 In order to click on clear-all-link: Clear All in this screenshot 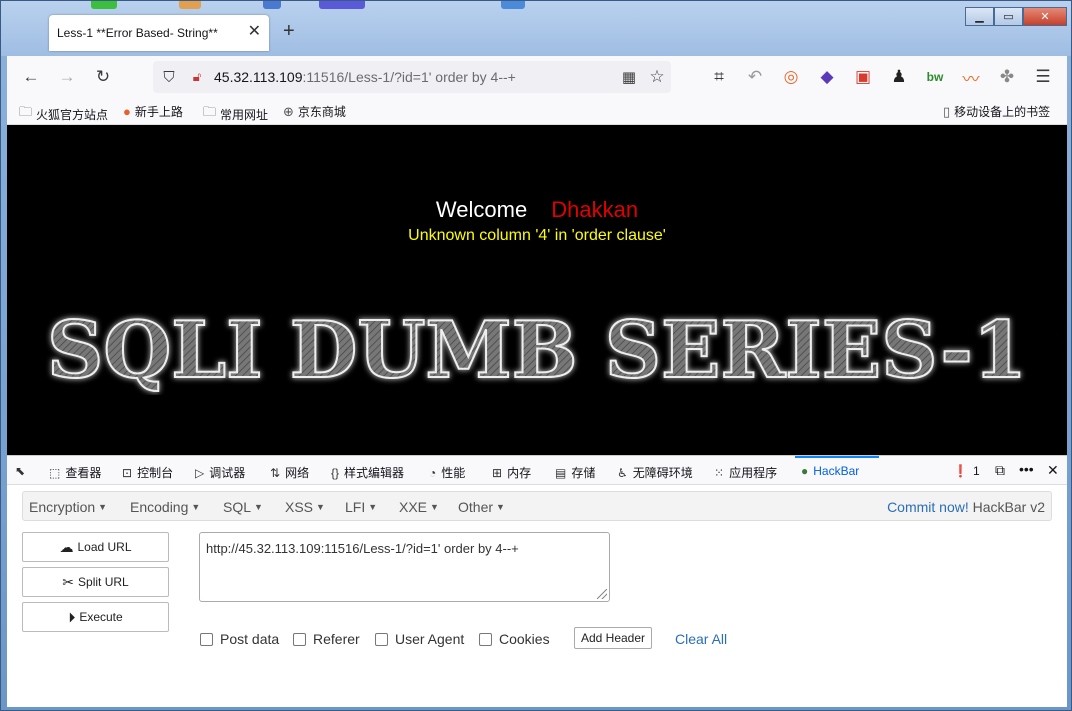, I will do `click(701, 639)`.